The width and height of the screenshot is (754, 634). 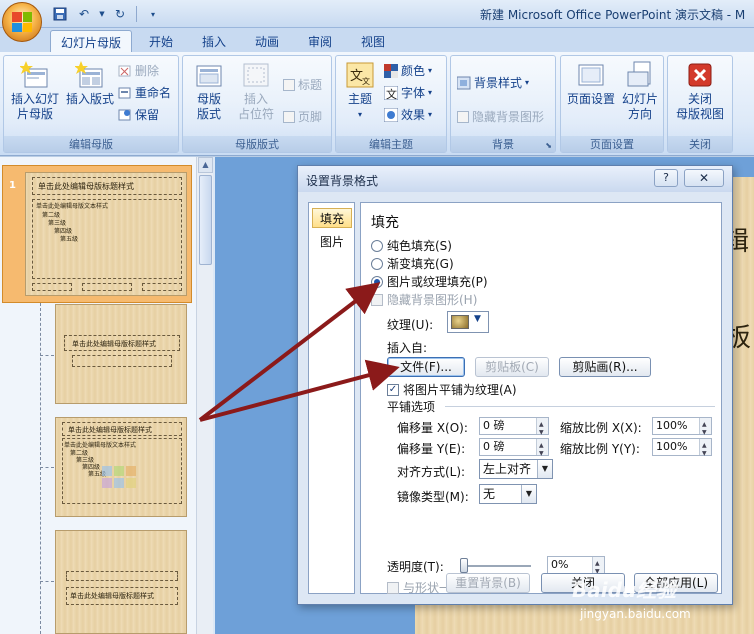 What do you see at coordinates (548, 145) in the screenshot?
I see `dialog-launcher-icon: ⬊` at bounding box center [548, 145].